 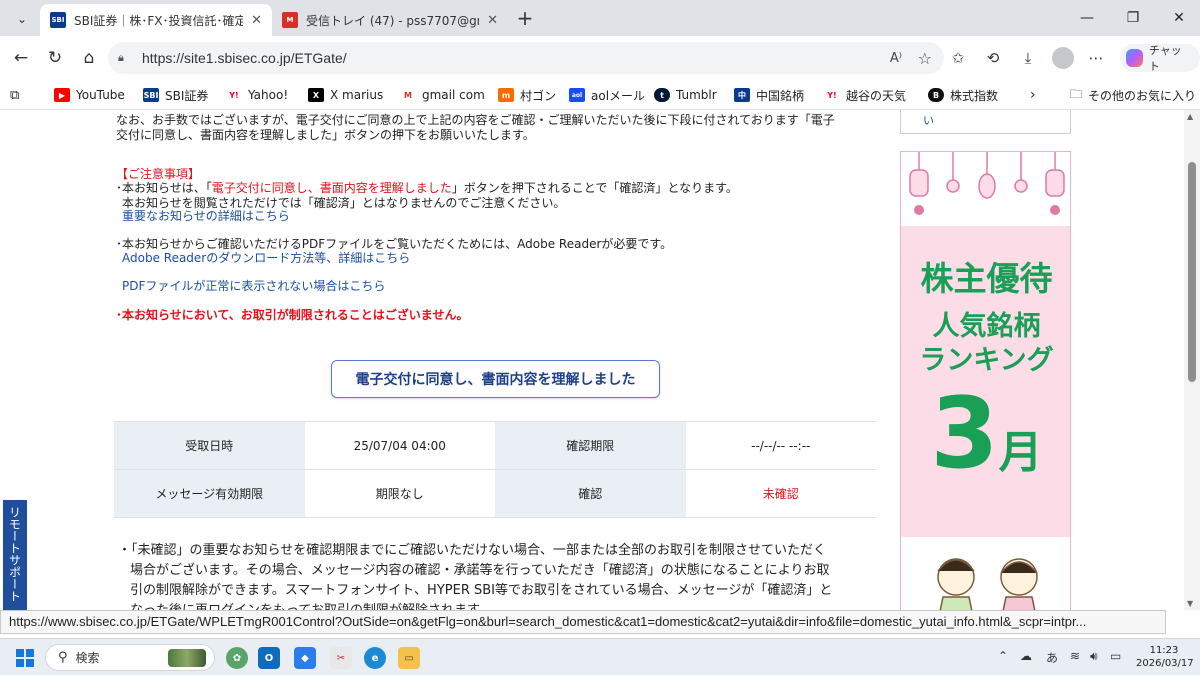 What do you see at coordinates (769, 95) in the screenshot?
I see `bookmark-china-stocks: 中中国銘柄` at bounding box center [769, 95].